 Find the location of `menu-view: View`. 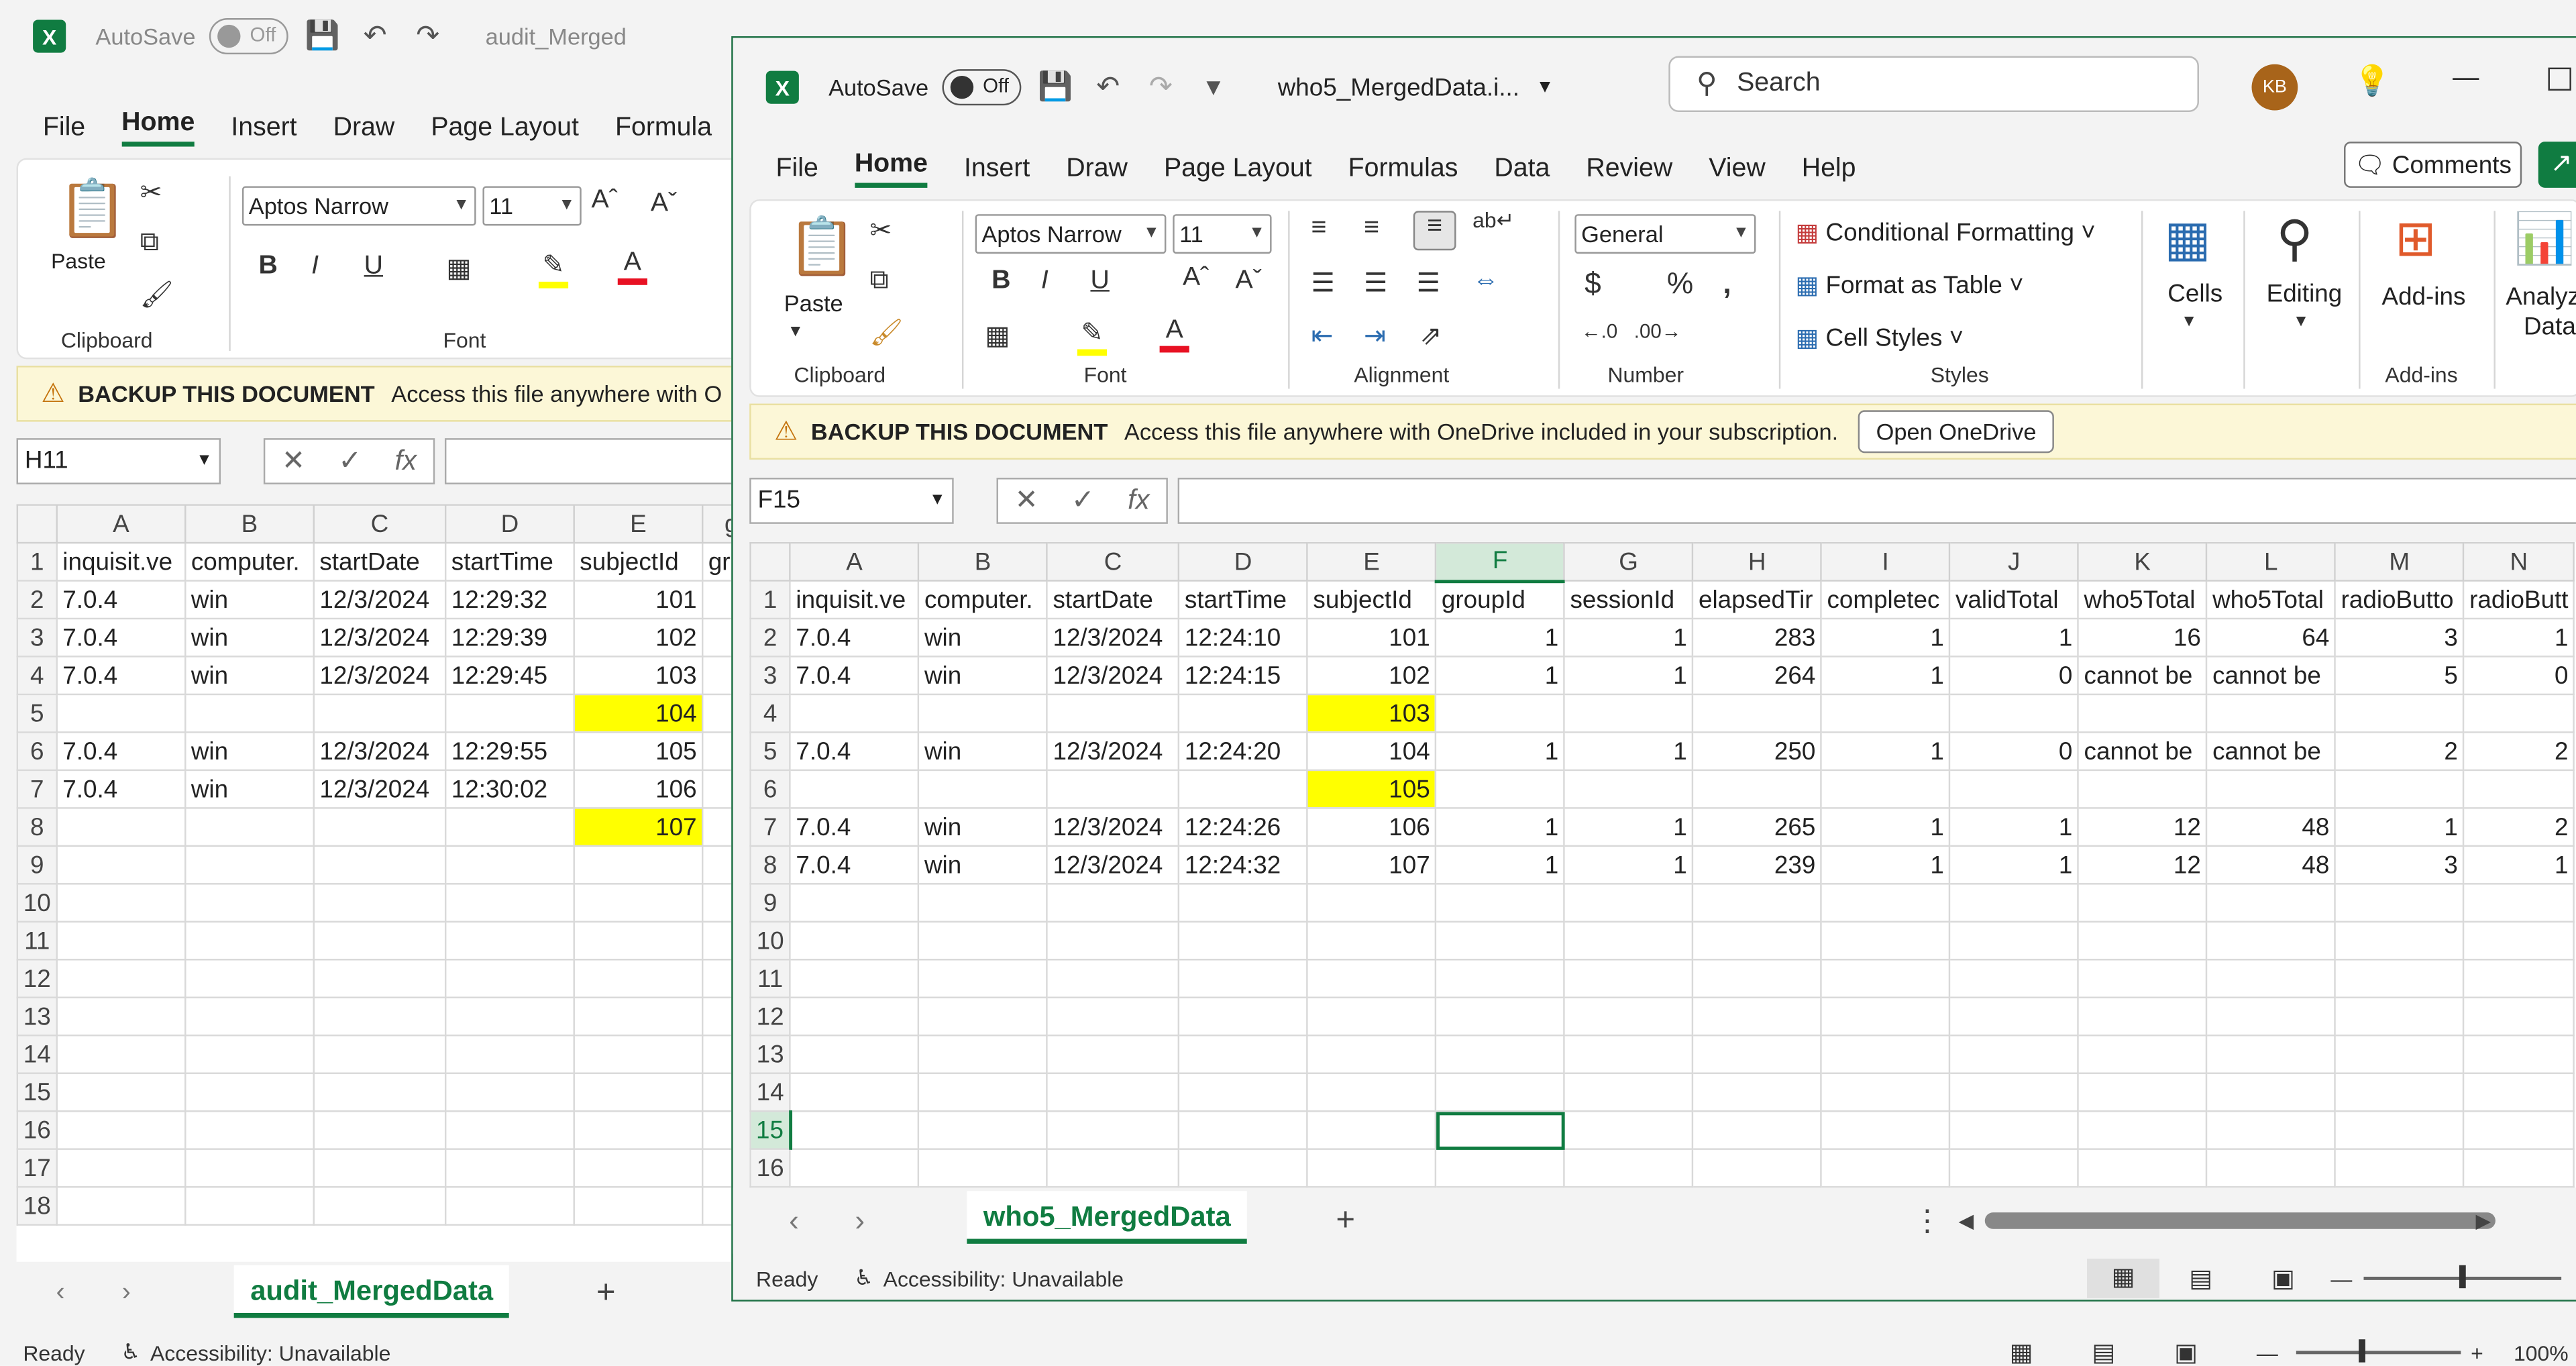

menu-view: View is located at coordinates (1737, 169).